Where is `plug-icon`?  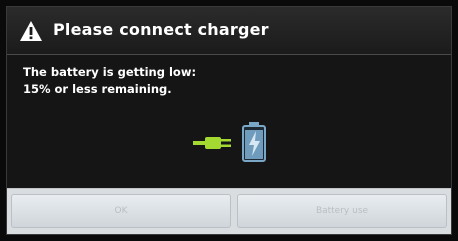
plug-icon is located at coordinates (212, 143).